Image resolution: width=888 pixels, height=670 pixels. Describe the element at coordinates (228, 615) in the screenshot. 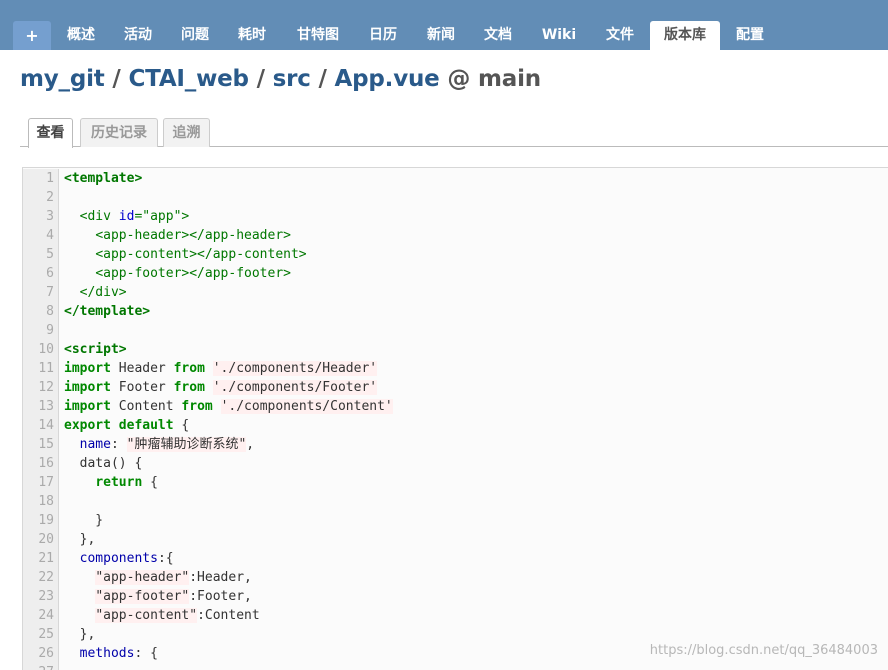

I see `code-token: :Content` at that location.